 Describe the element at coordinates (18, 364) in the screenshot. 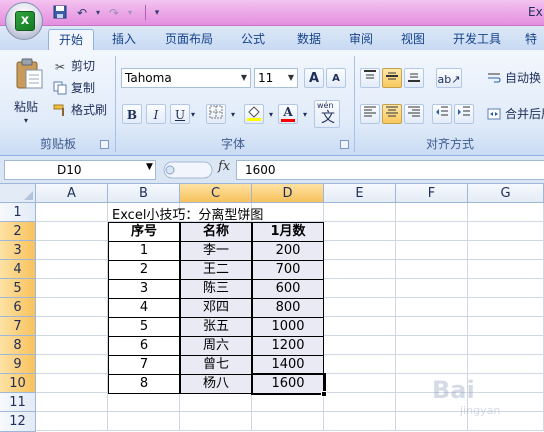

I see `row-header-9: 9` at that location.